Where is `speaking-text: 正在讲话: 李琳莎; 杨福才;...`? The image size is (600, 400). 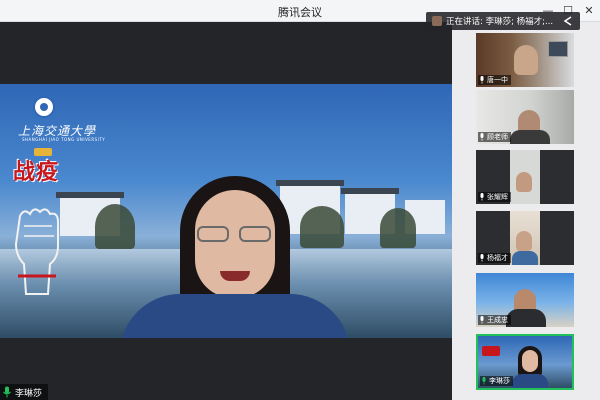 speaking-text: 正在讲话: 李琳莎; 杨福才;... is located at coordinates (500, 22).